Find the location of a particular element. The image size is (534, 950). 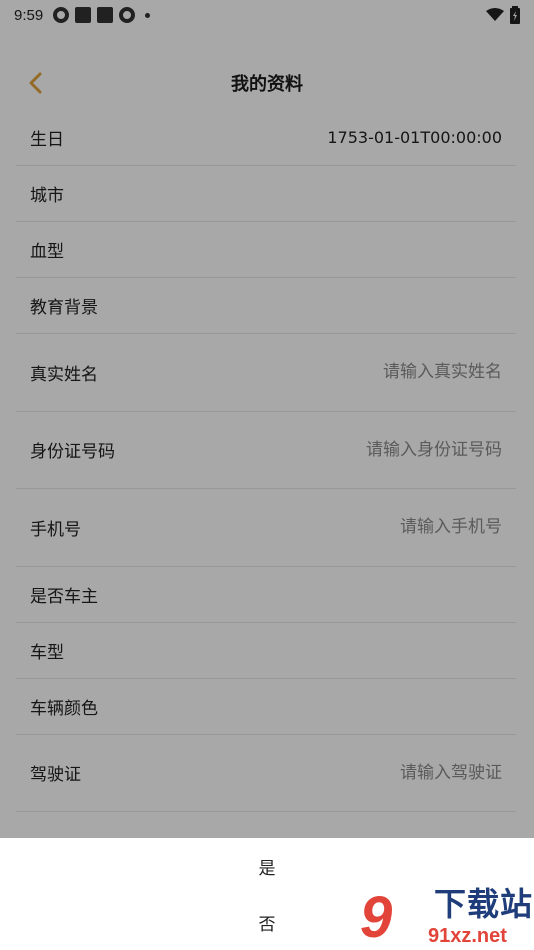

watermark-nine: 9 is located at coordinates (376, 917).